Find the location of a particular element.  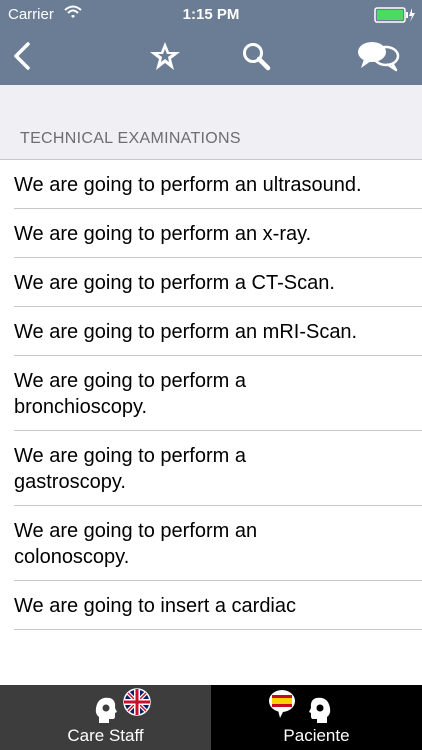

tab-patient: Paciente is located at coordinates (316, 717).